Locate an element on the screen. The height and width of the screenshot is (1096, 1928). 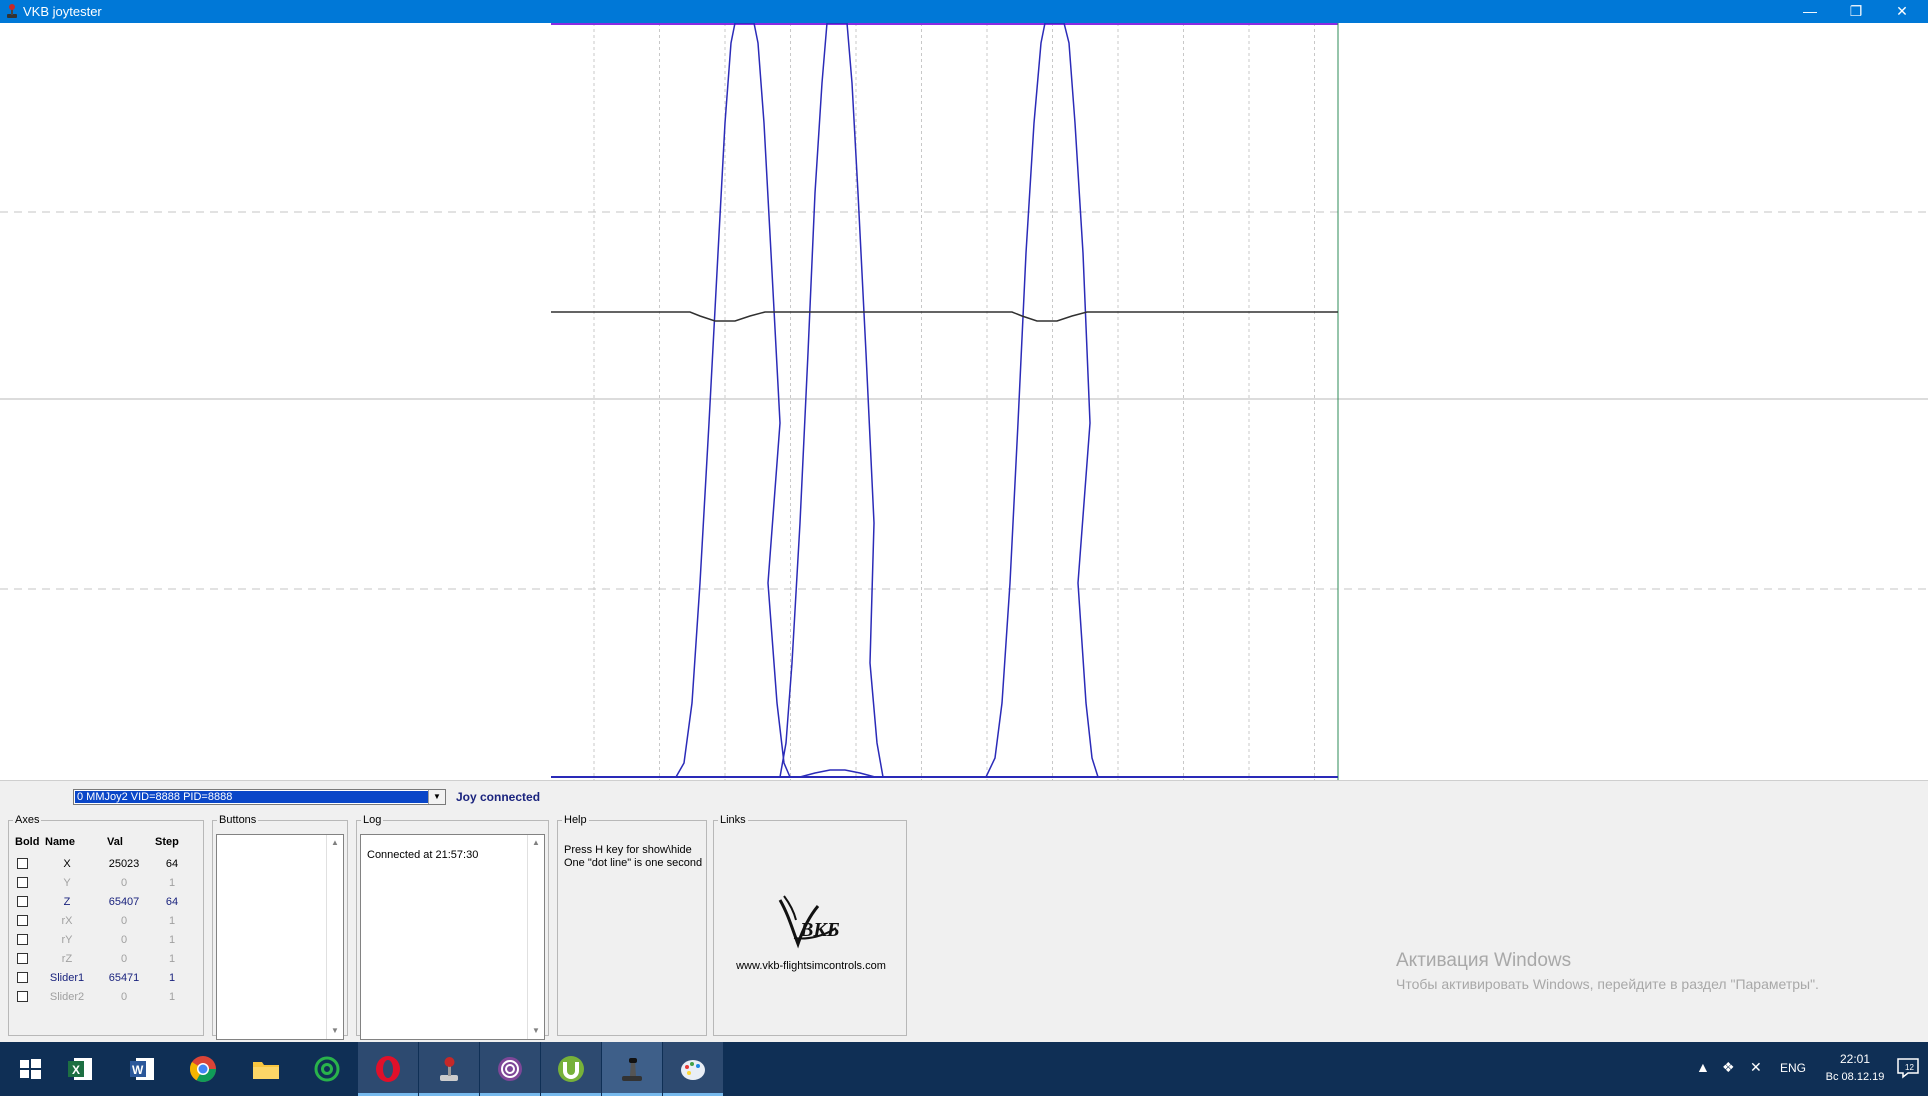
title-bar: VKB joytester — ❐ ✕ is located at coordinates (964, 11).